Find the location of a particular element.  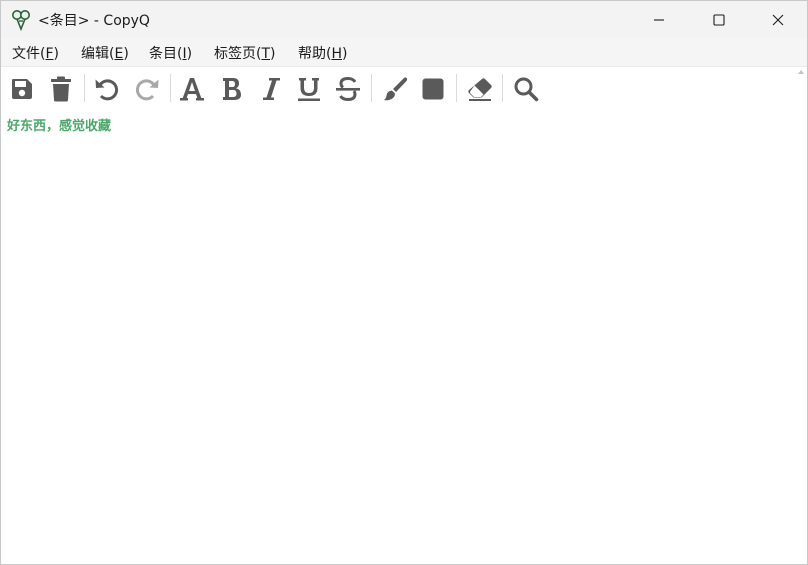

redo-icon is located at coordinates (147, 90).